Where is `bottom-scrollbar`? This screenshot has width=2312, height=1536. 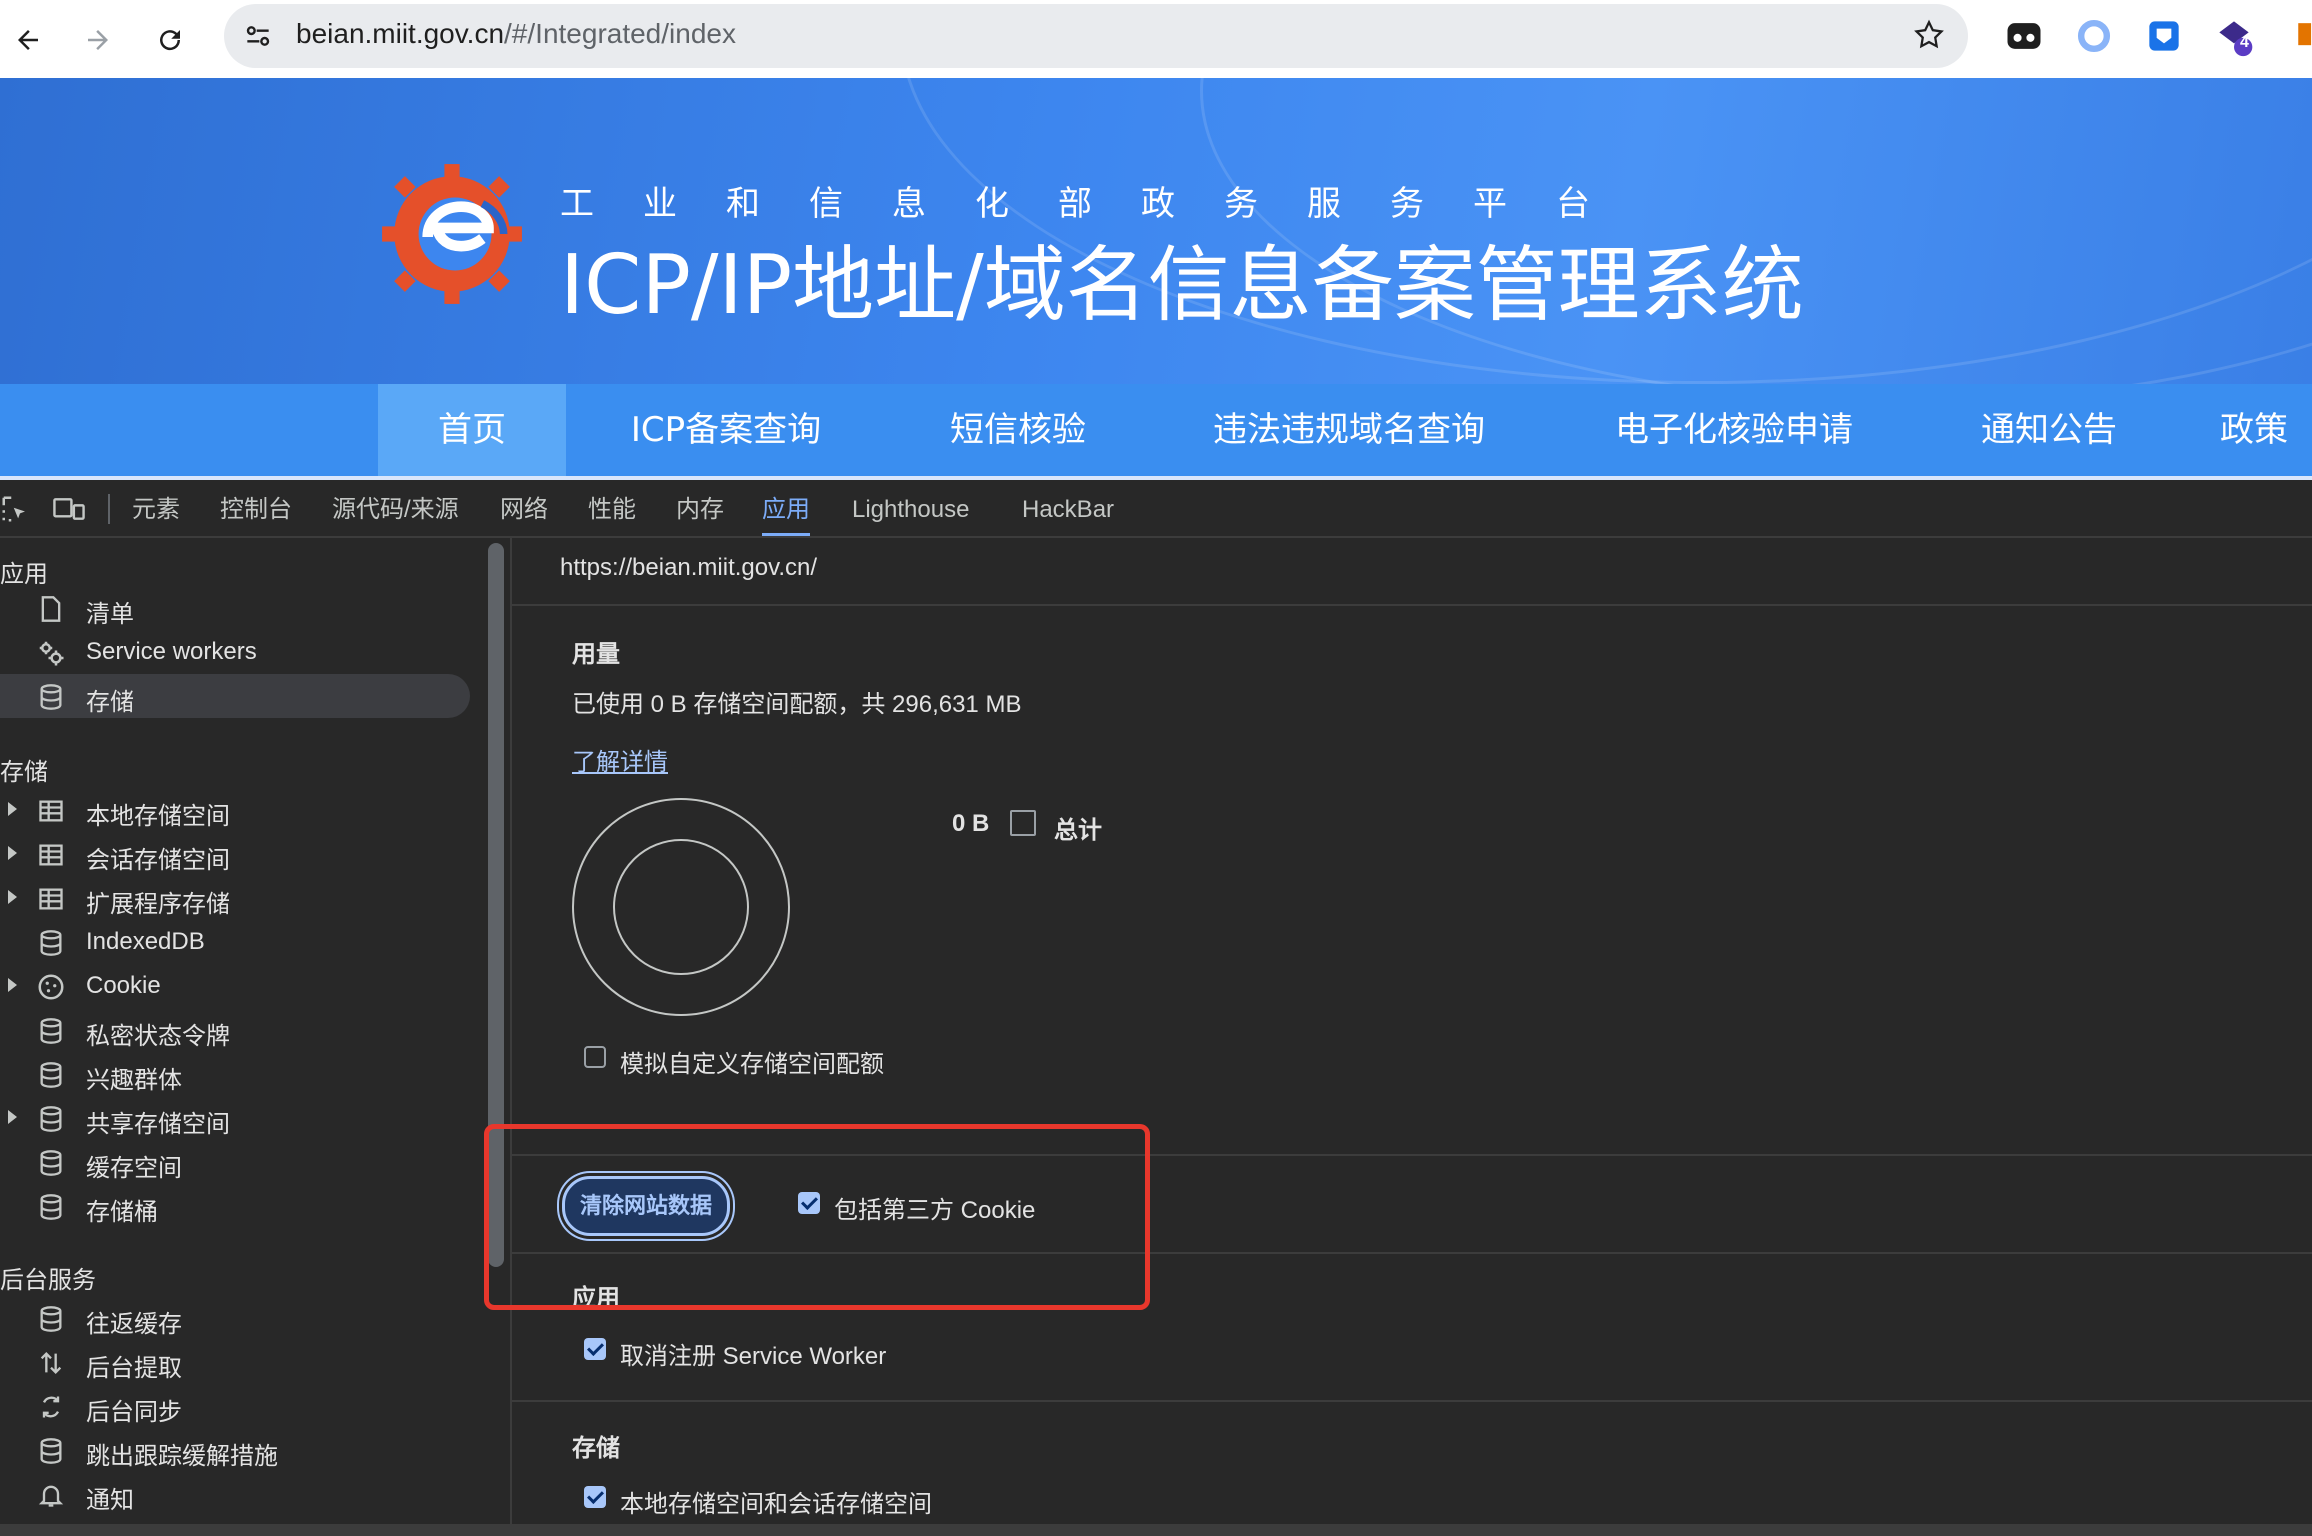
bottom-scrollbar is located at coordinates (1156, 1530).